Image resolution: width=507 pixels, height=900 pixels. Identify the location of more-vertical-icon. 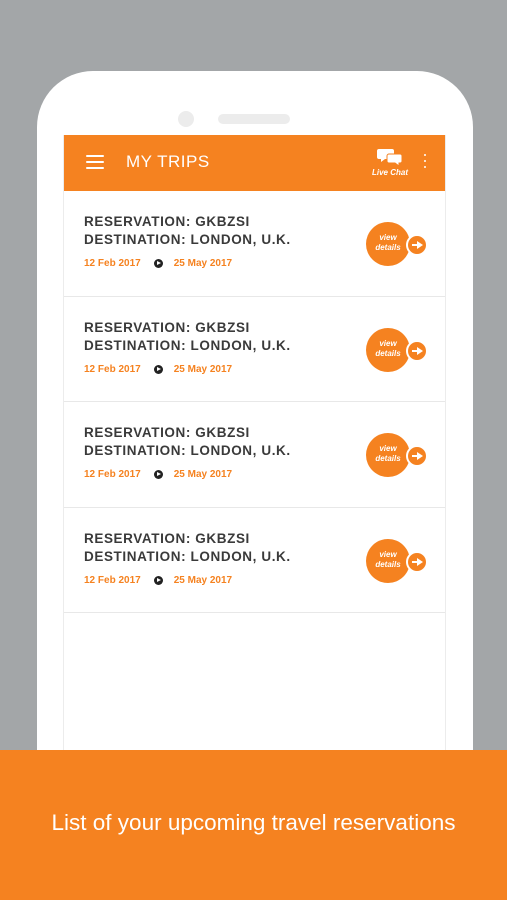
(425, 163).